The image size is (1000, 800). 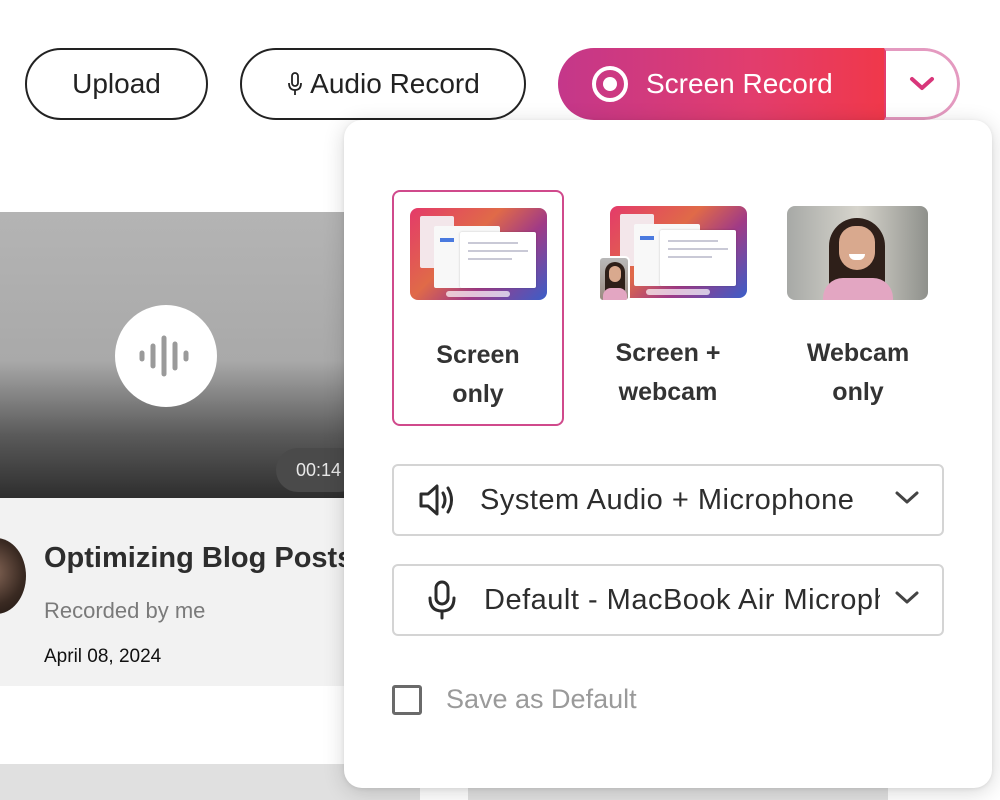 I want to click on audio-record-label: Audio Record, so click(x=395, y=83).